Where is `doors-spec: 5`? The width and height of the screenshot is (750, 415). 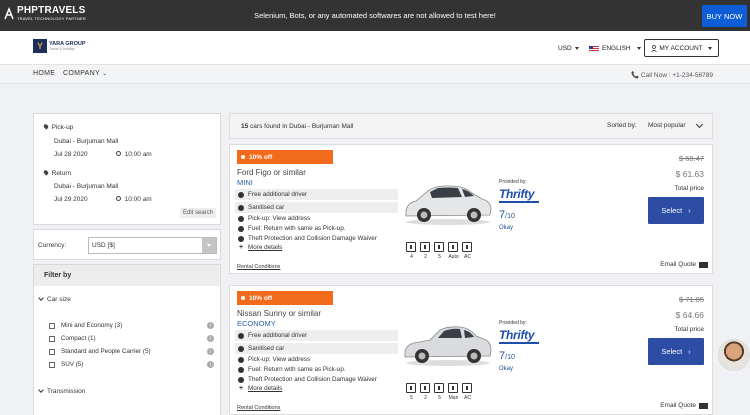
doors-spec: 5 is located at coordinates (439, 392).